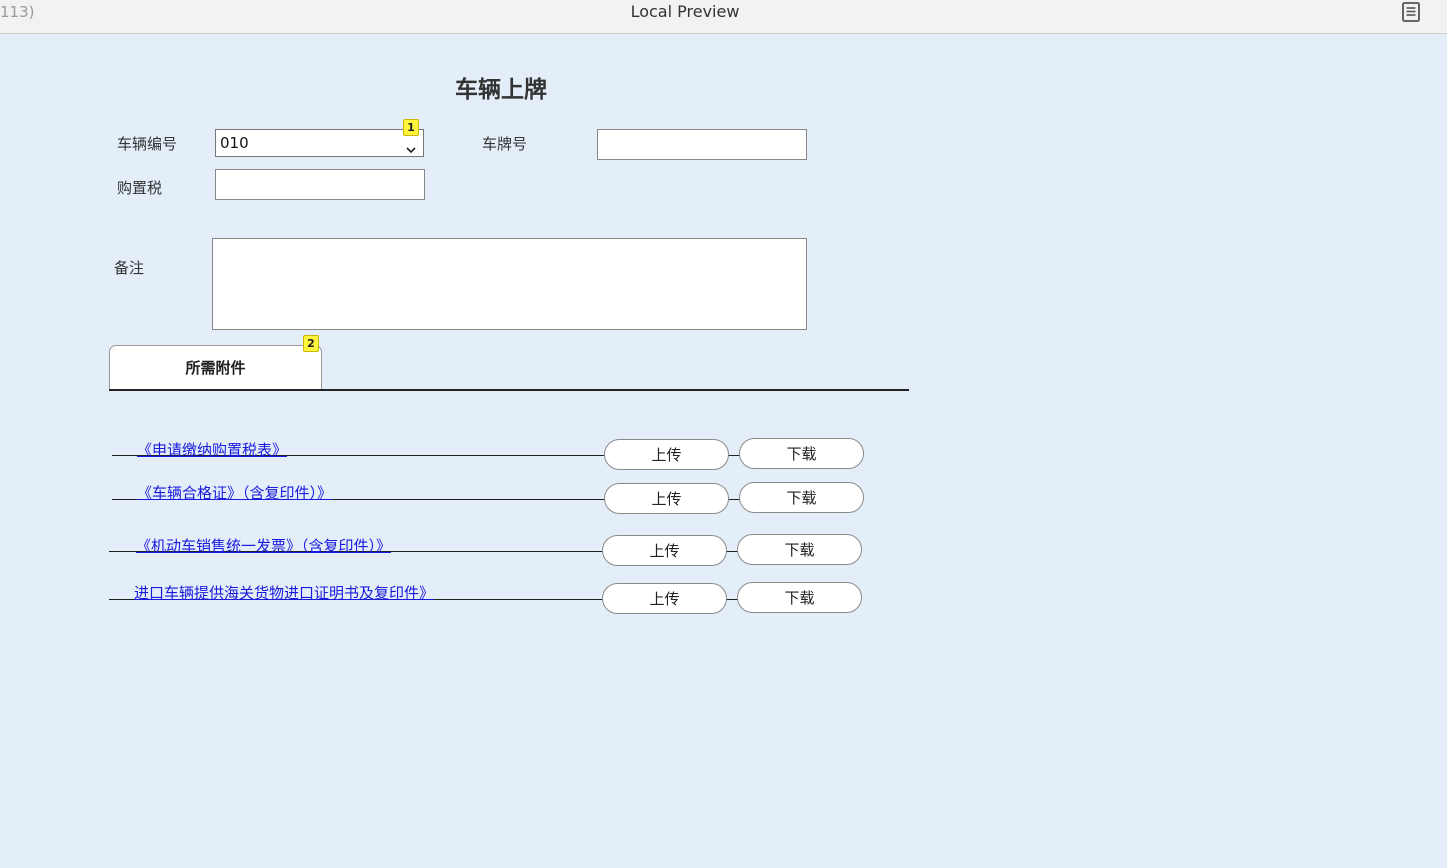 This screenshot has width=1447, height=868. Describe the element at coordinates (311, 343) in the screenshot. I see `tab-hint-badge: 2` at that location.